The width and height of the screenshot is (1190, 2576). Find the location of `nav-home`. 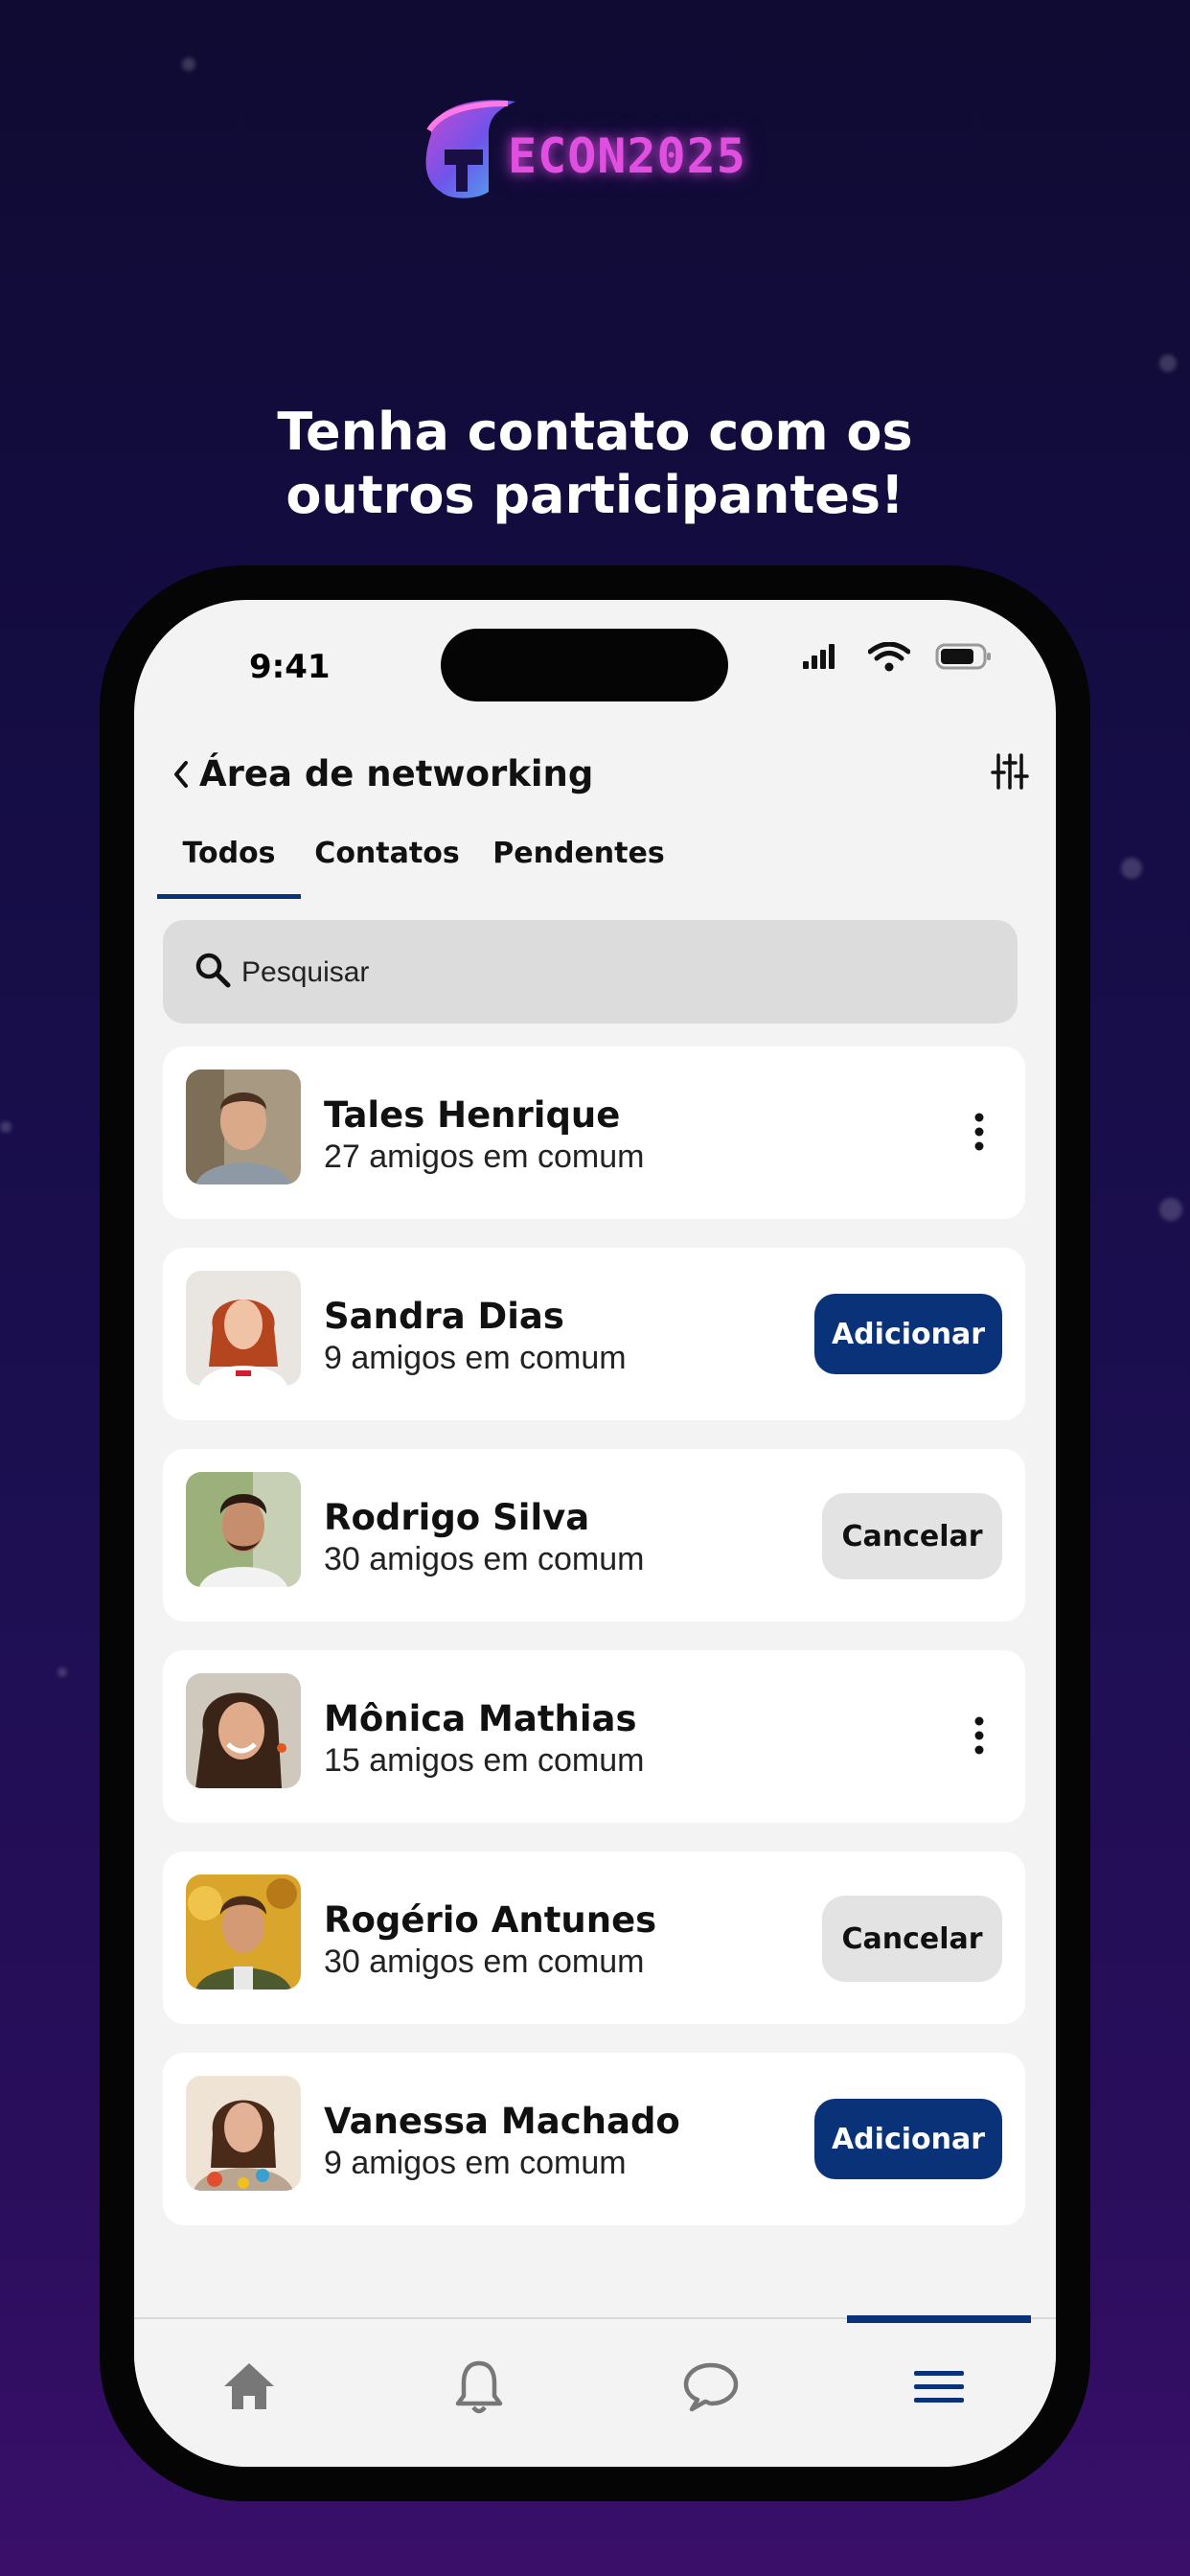

nav-home is located at coordinates (249, 2391).